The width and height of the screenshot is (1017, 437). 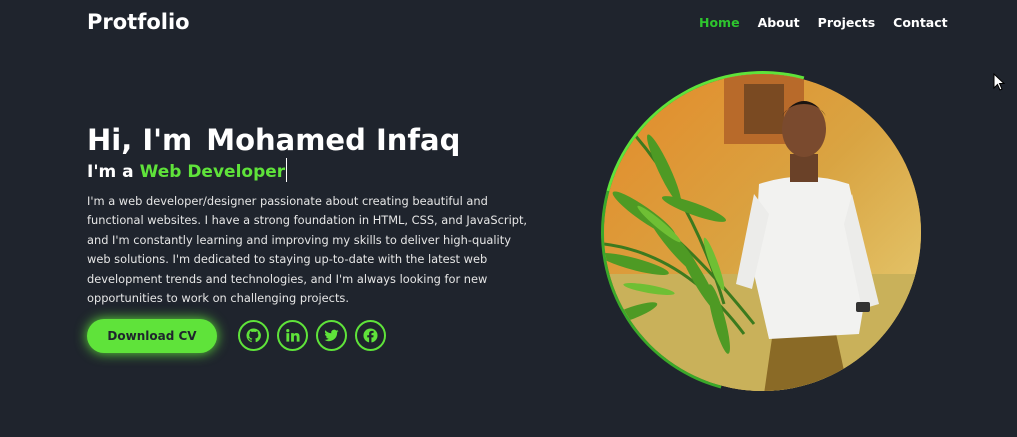 I want to click on hero-title: Hi, I'm Mohamed Infaq, so click(x=273, y=140).